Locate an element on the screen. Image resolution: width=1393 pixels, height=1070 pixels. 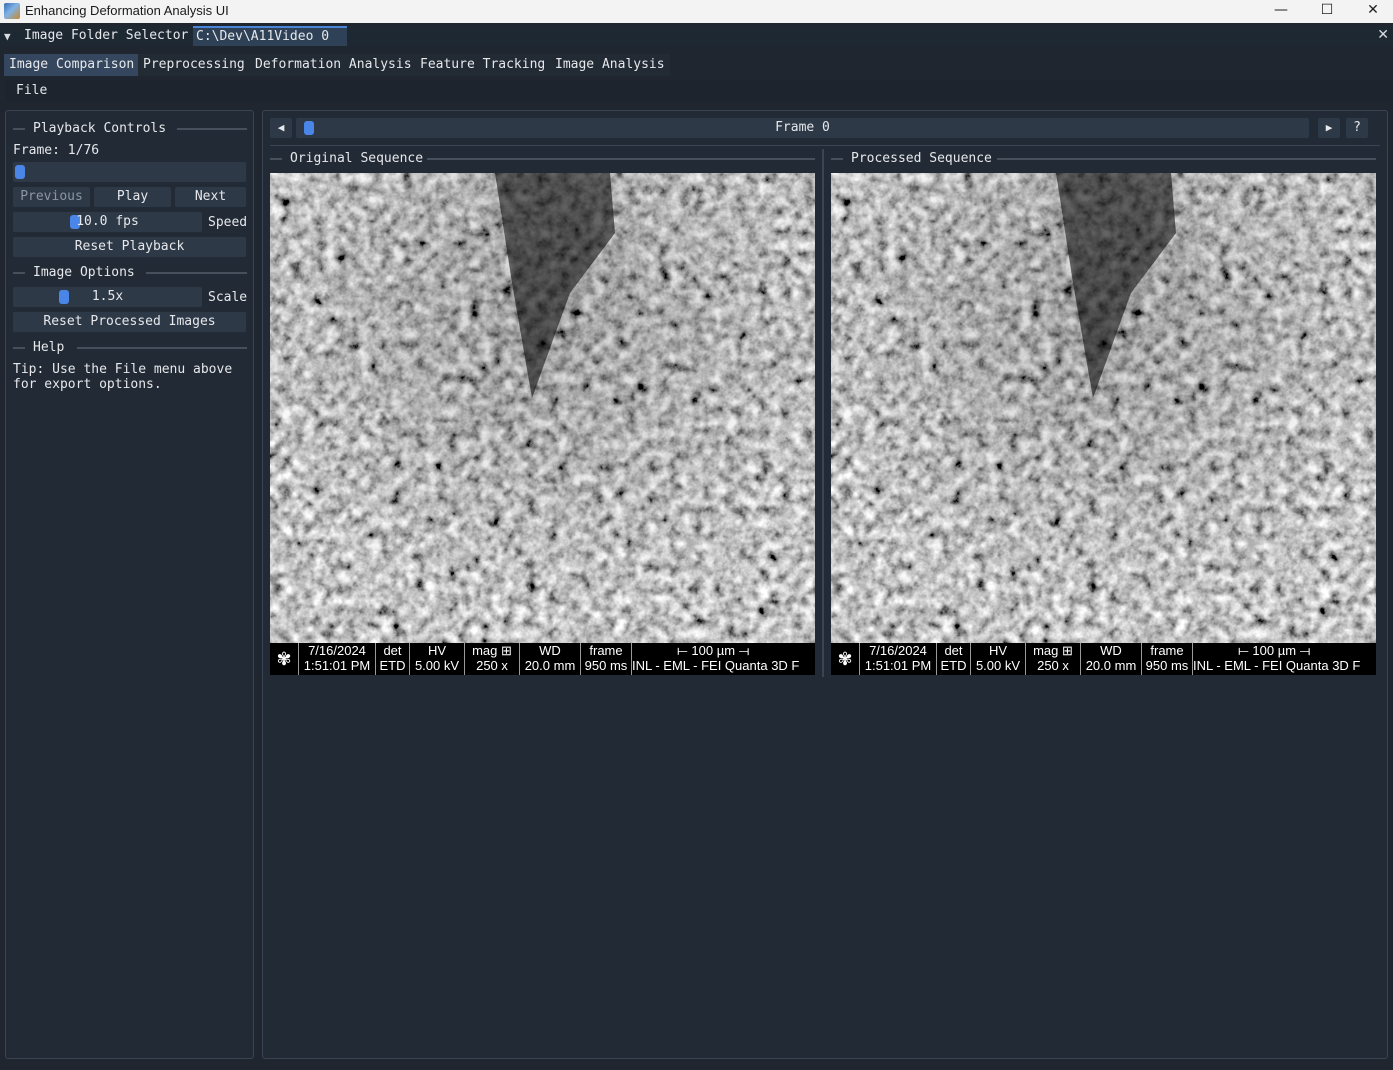
view-divider is located at coordinates (823, 413).